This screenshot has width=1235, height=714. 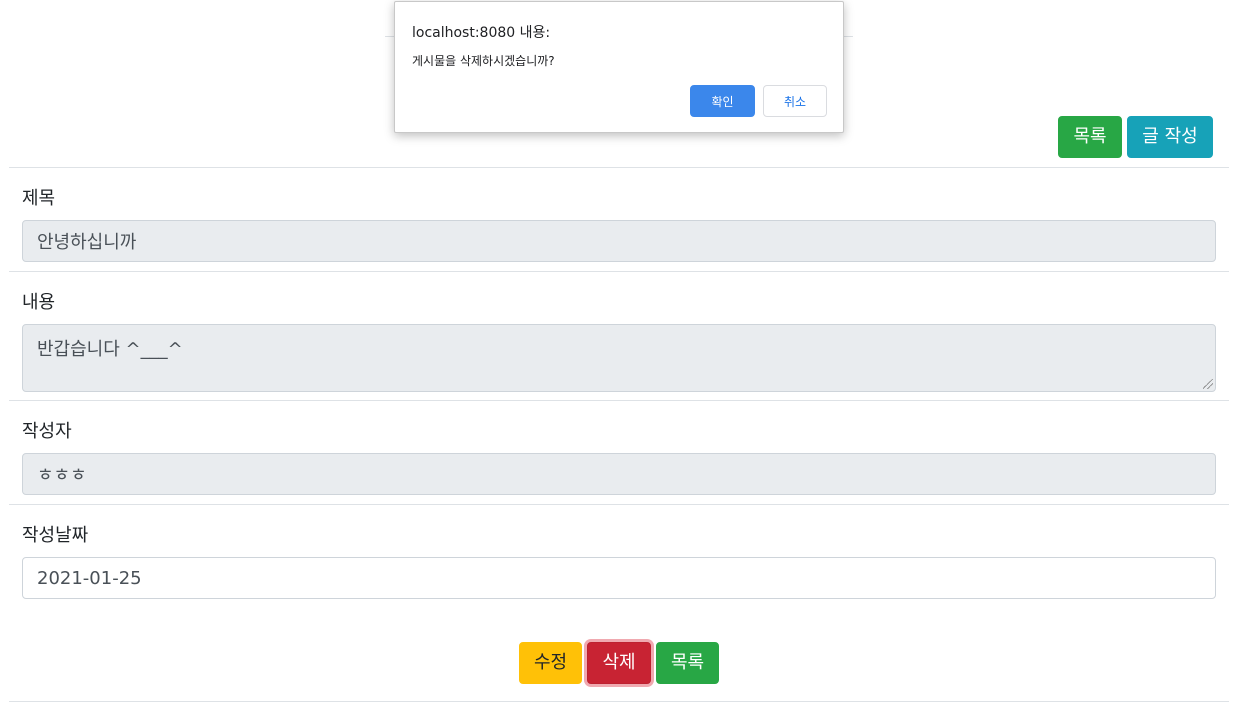 What do you see at coordinates (619, 578) in the screenshot?
I see `date-field: 2021-01-25` at bounding box center [619, 578].